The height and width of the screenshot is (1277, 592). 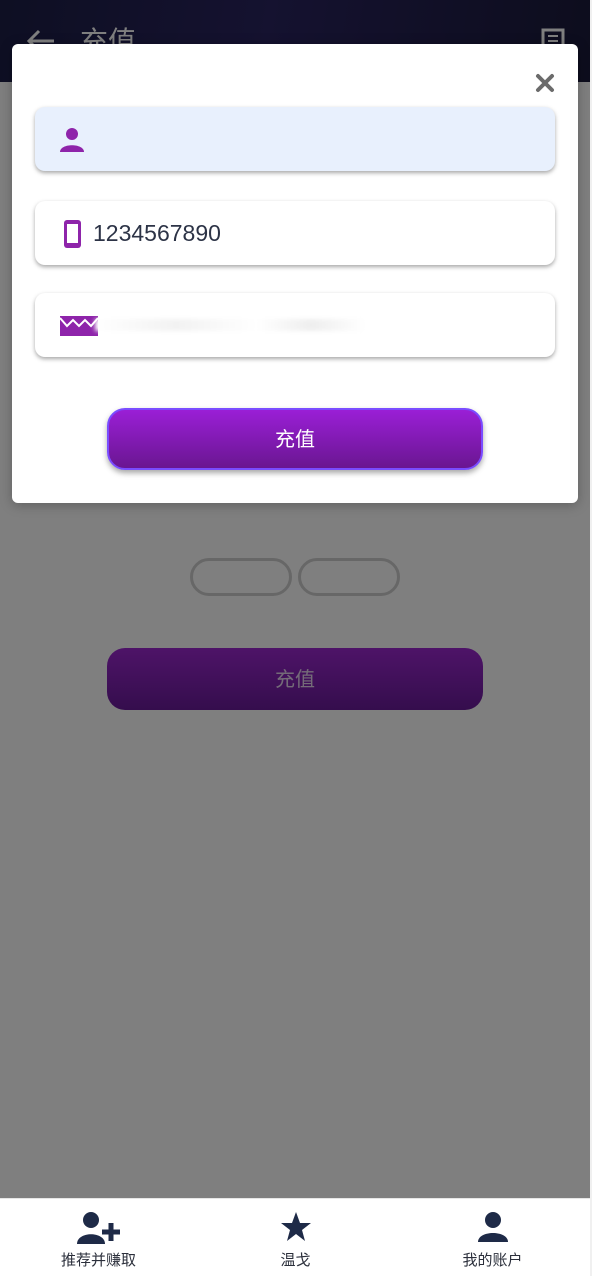 I want to click on email-value-obscured, so click(x=230, y=325).